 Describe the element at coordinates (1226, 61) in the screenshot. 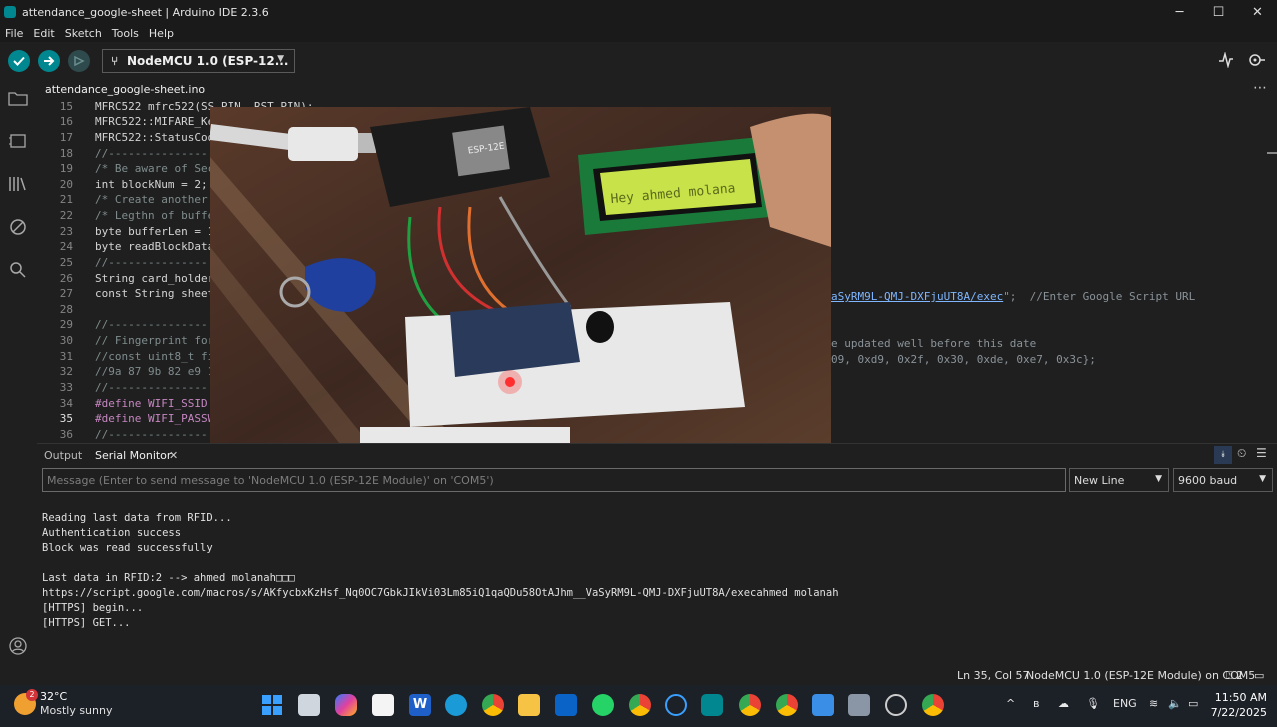

I see `serial-plotter-icon` at that location.